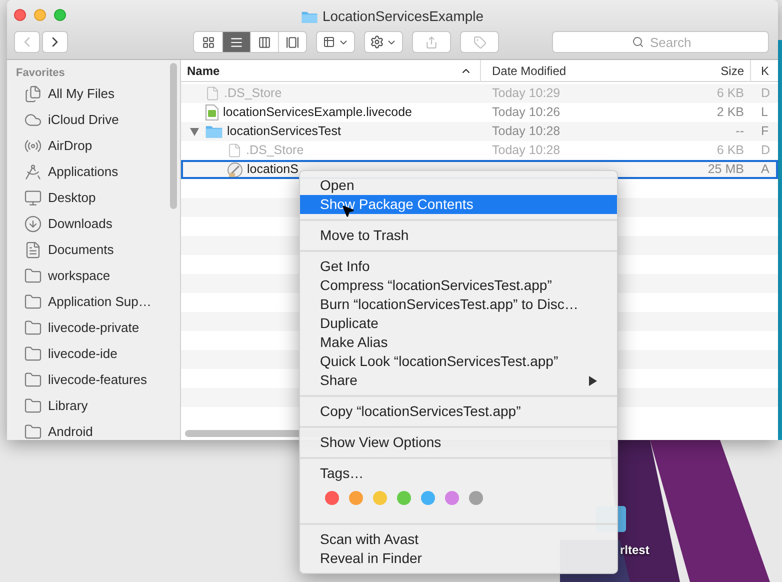  I want to click on forward-button, so click(55, 42).